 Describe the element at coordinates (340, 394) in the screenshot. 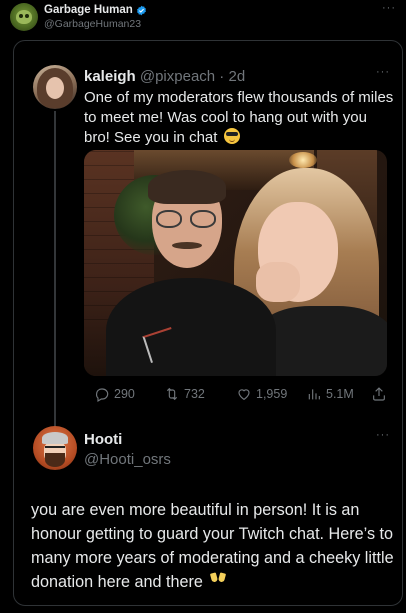

I see `view-count: 5.1M` at that location.